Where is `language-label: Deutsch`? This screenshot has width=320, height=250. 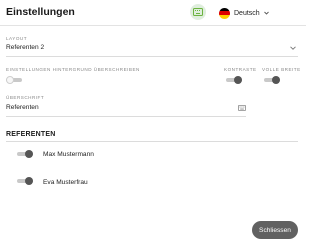
language-label: Deutsch is located at coordinates (247, 13).